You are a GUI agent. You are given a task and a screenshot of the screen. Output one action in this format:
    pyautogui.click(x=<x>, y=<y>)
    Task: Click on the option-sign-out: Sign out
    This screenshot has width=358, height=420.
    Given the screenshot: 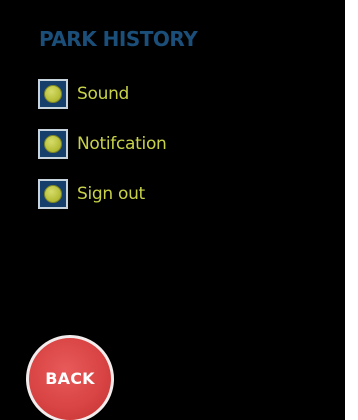 What is the action you would take?
    pyautogui.click(x=91, y=194)
    